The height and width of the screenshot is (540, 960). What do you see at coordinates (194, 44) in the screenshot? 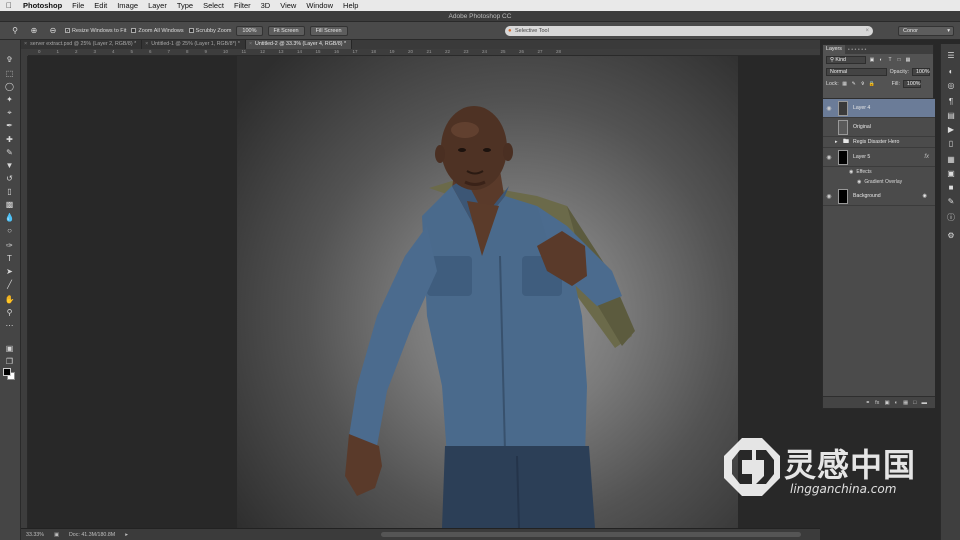
I see `tab-untitled-1: × Untitled-1 @ 25% (Layer 1, RGB/8*) *` at bounding box center [194, 44].